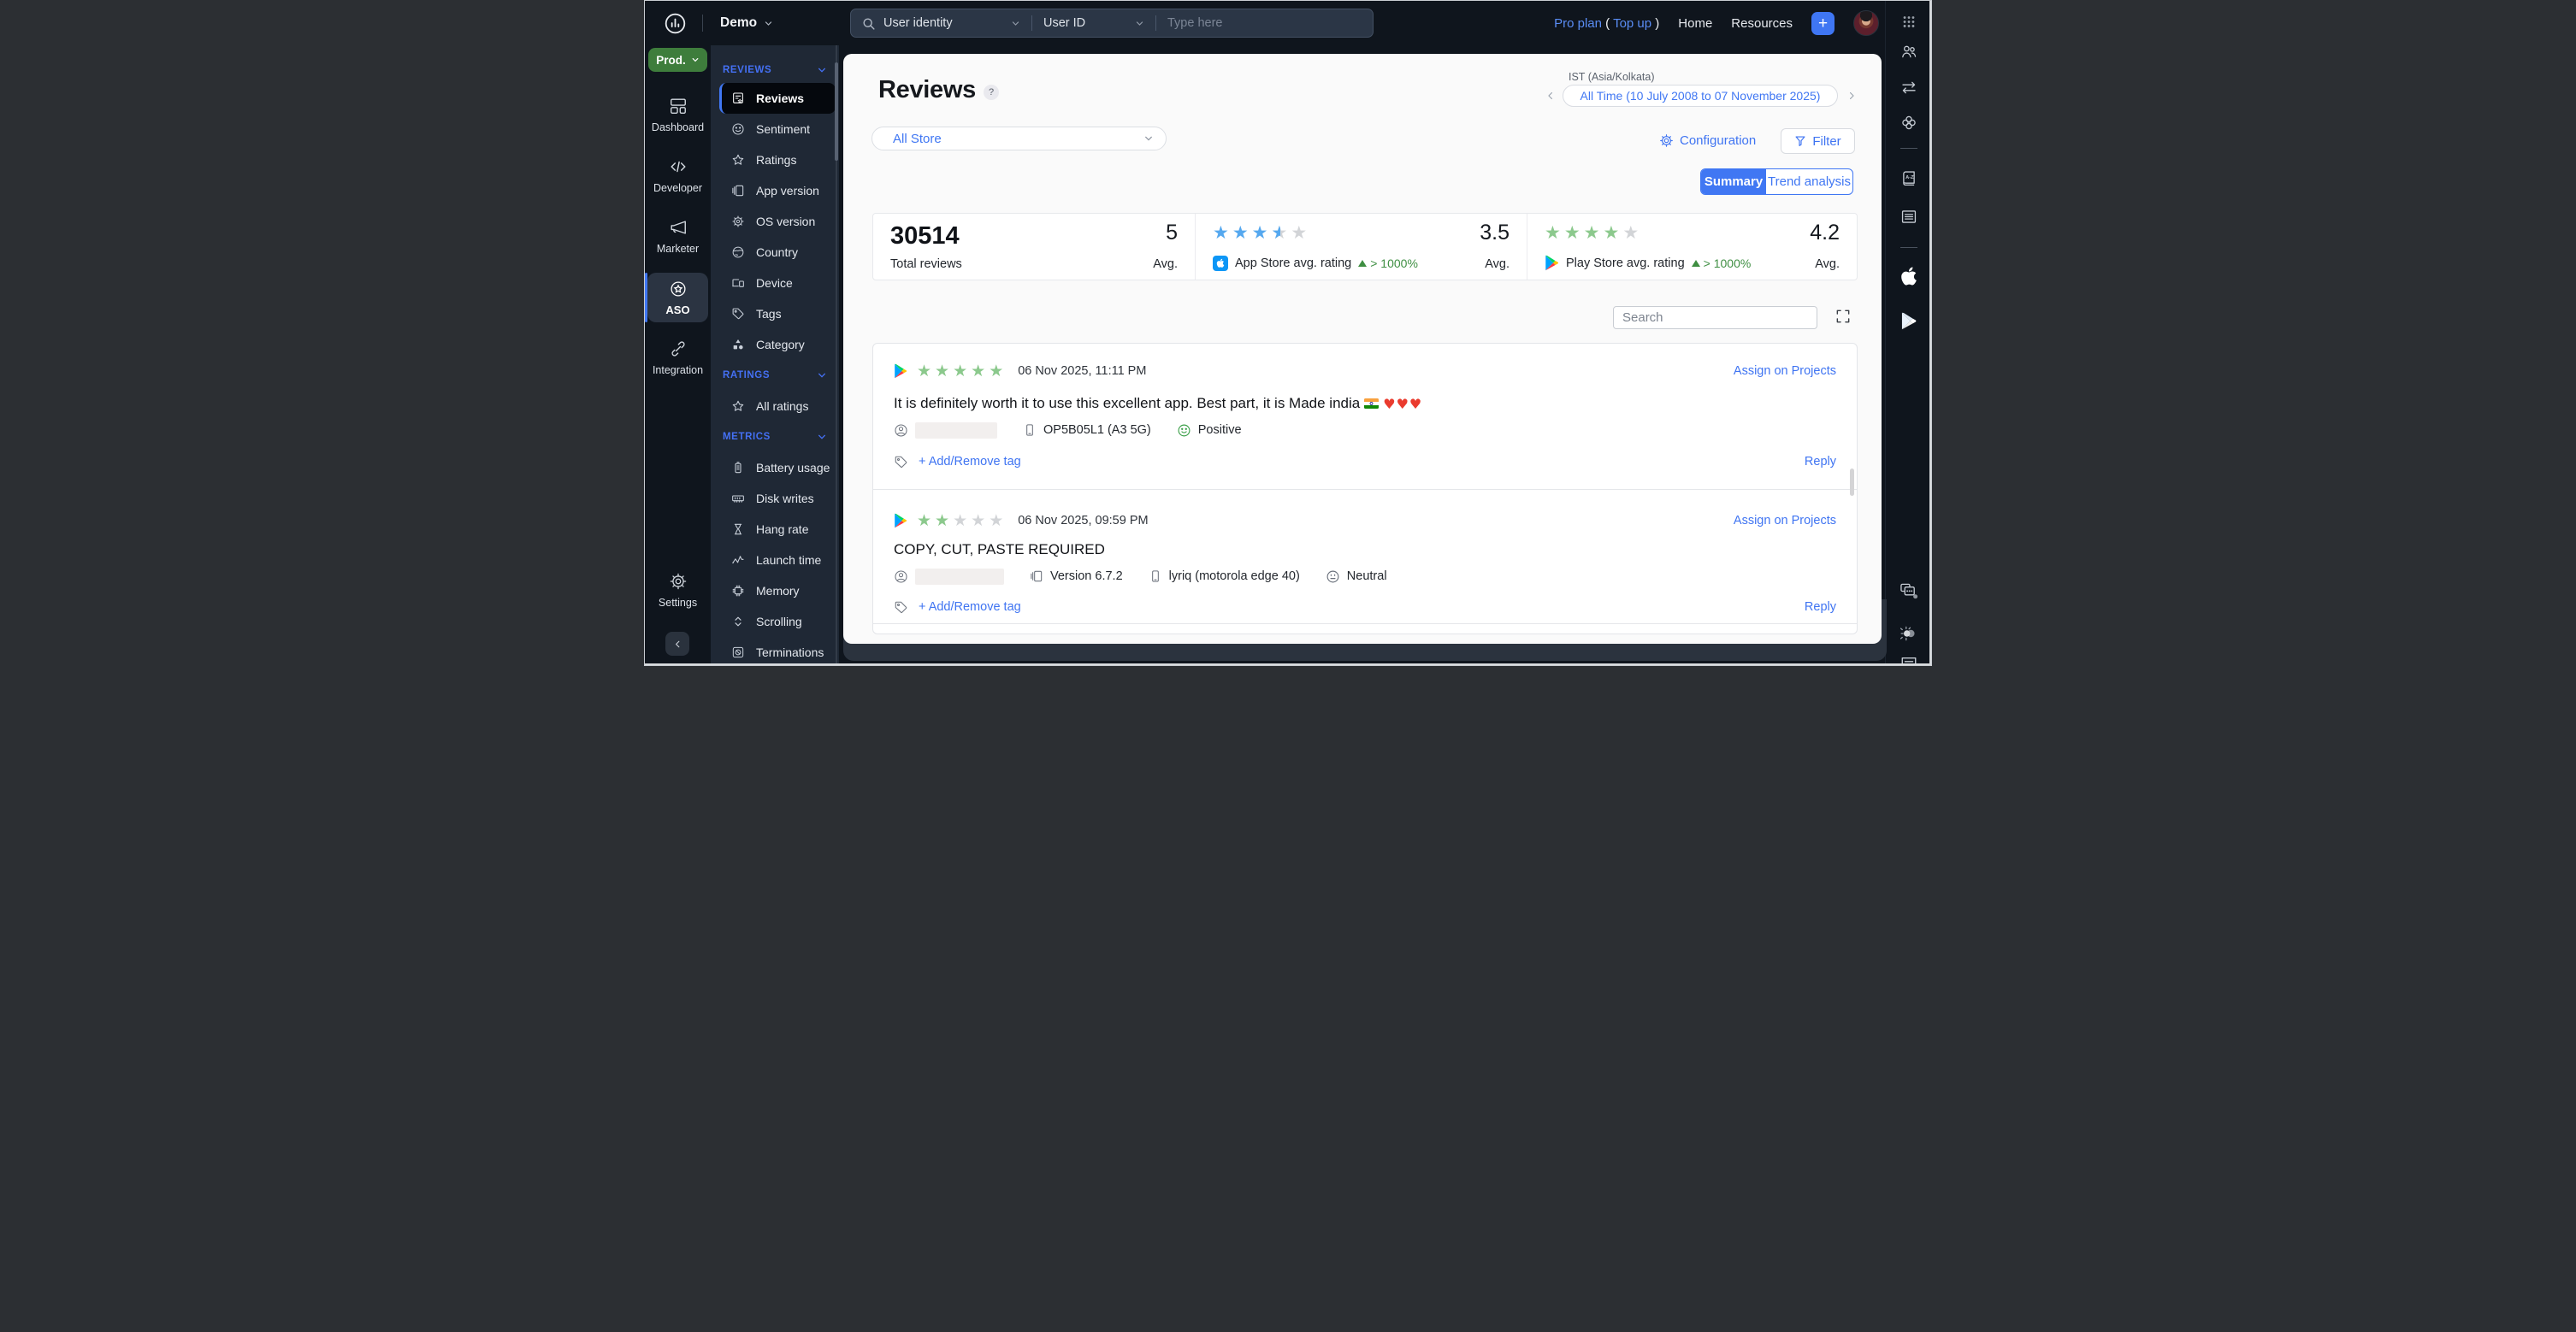  Describe the element at coordinates (1365, 623) in the screenshot. I see `review-divider` at that location.